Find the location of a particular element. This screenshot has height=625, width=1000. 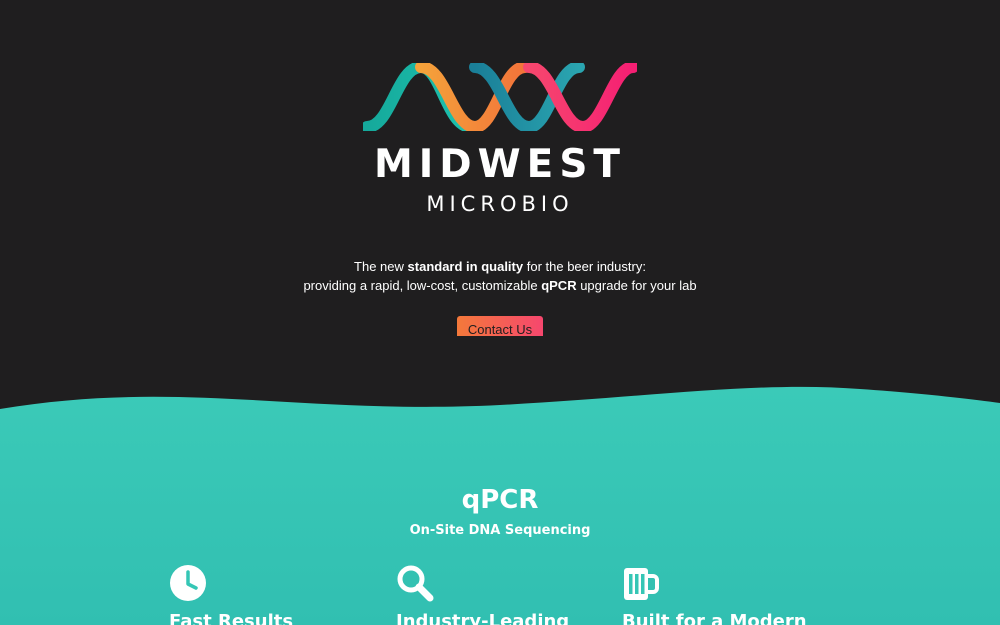

tagline-line2-post: upgrade for your lab is located at coordinates (636, 285).